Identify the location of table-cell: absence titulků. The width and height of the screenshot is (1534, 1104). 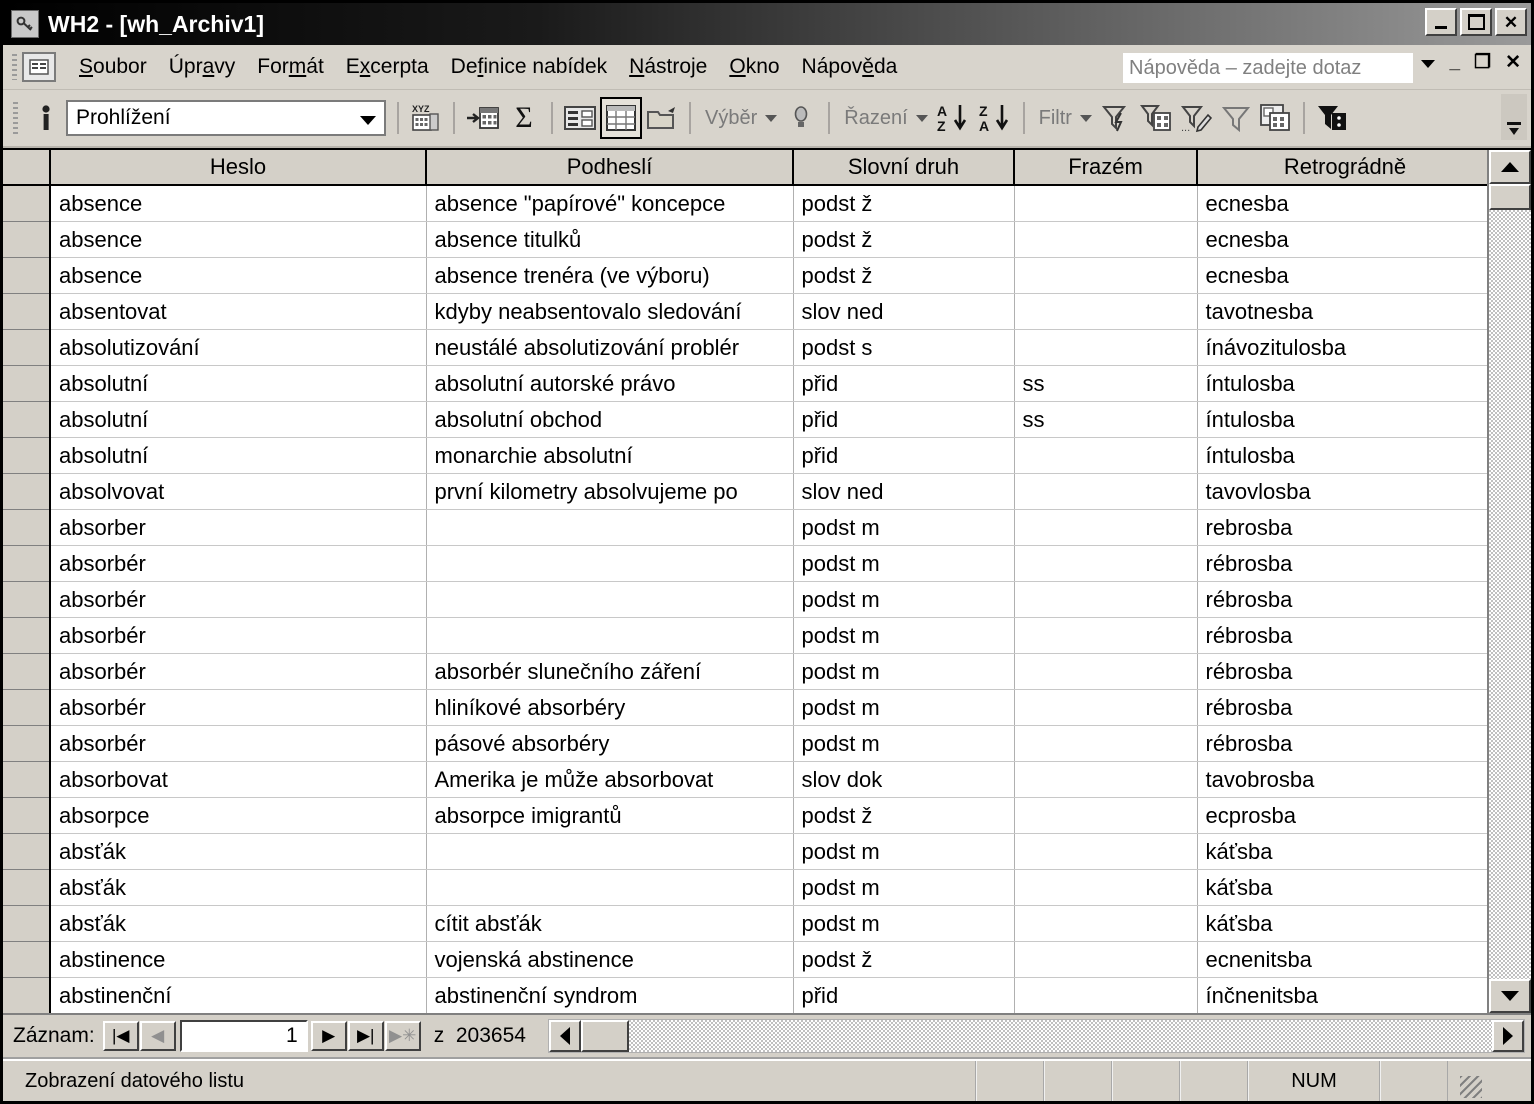
(610, 239).